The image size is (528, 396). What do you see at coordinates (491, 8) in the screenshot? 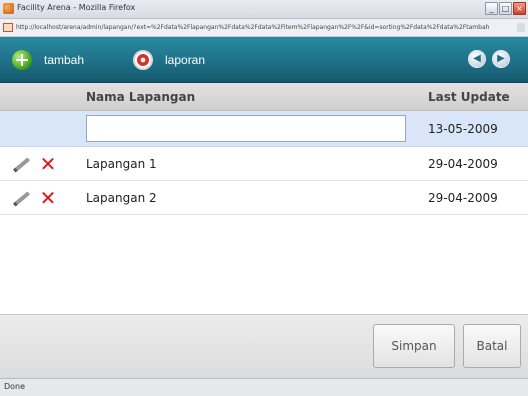
I see `minimize-button: _` at bounding box center [491, 8].